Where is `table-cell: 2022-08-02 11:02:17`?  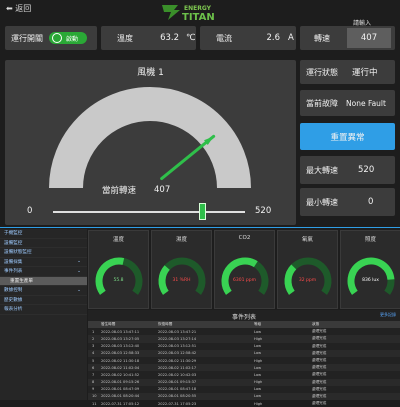 table-cell: 2022-08-02 11:02:17 is located at coordinates (177, 367).